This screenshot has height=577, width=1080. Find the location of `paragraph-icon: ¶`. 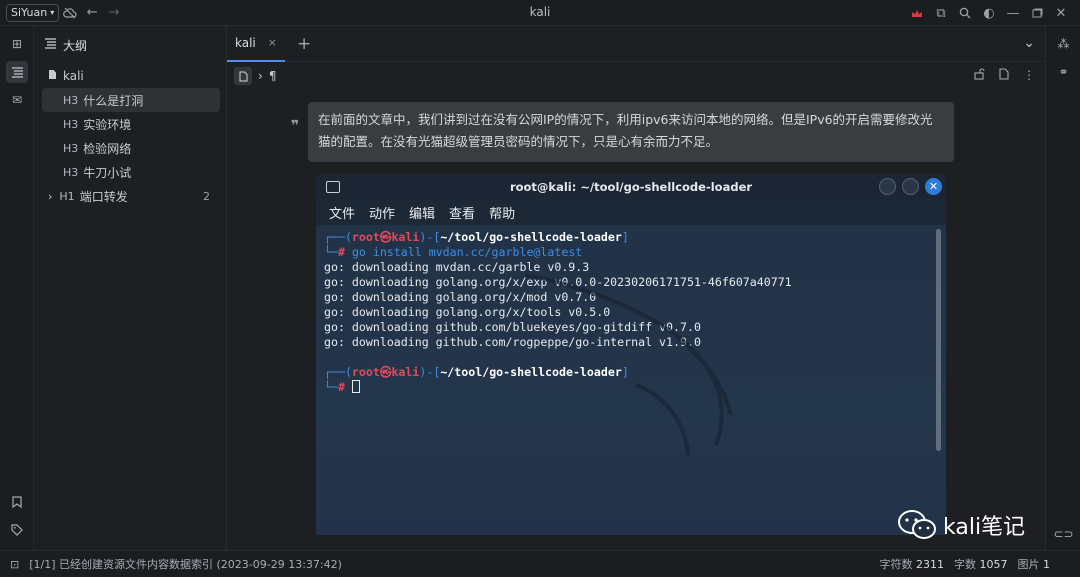

paragraph-icon: ¶ is located at coordinates (273, 76).